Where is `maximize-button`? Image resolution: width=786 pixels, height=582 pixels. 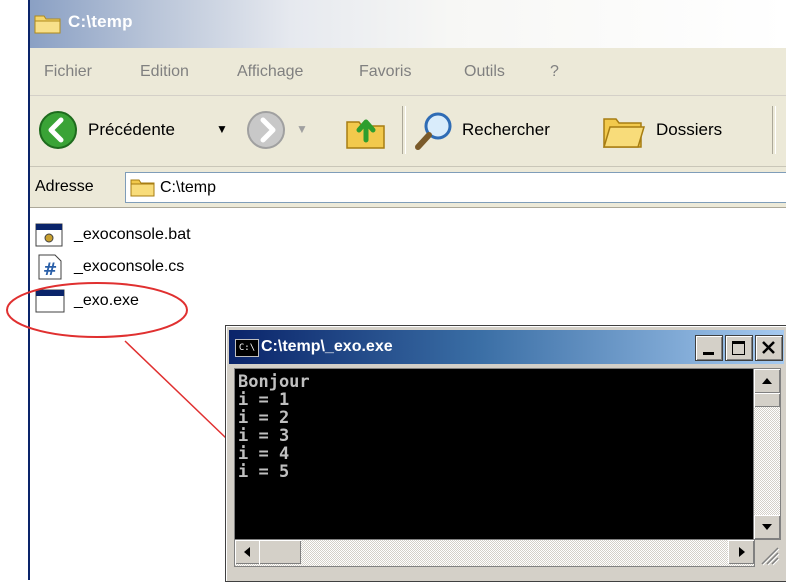
maximize-button is located at coordinates (739, 348).